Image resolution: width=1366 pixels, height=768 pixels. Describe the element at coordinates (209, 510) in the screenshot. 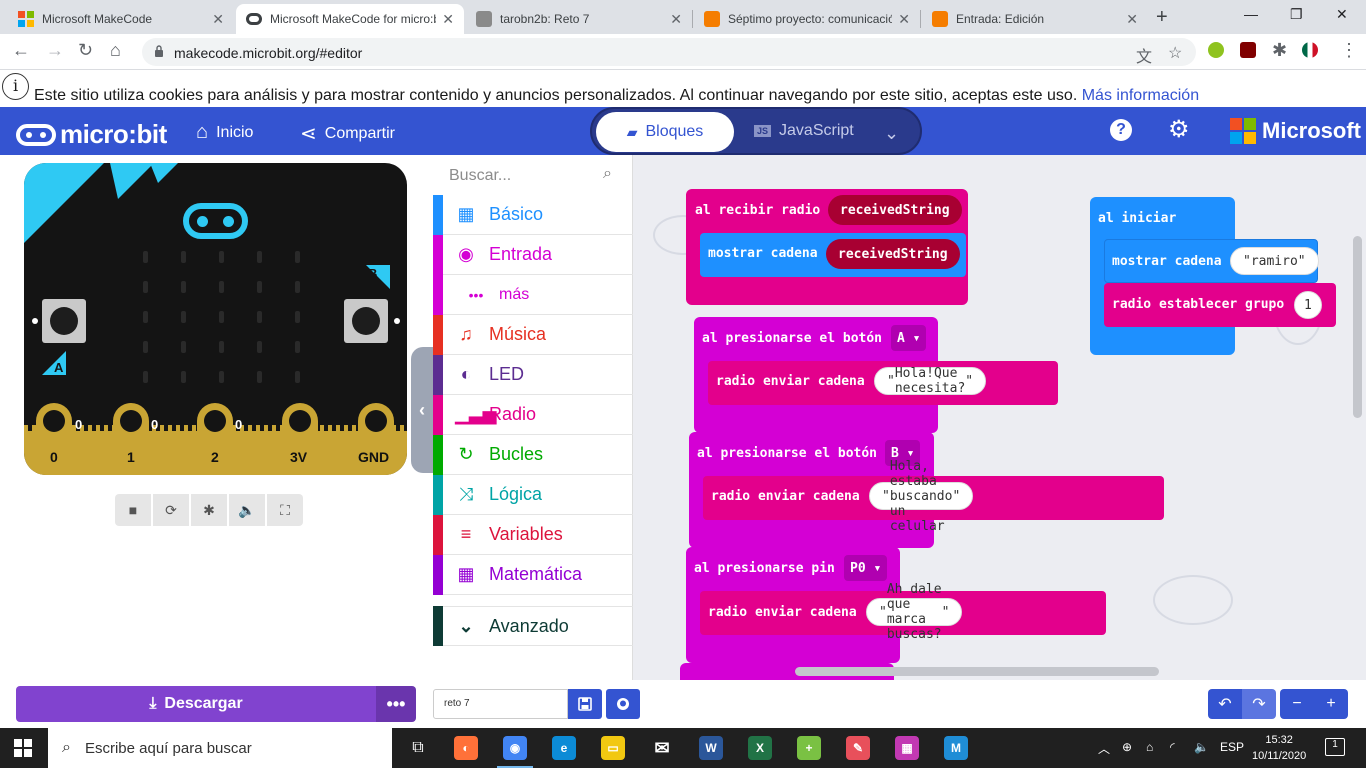

I see `debug-bug-button: ✱` at that location.